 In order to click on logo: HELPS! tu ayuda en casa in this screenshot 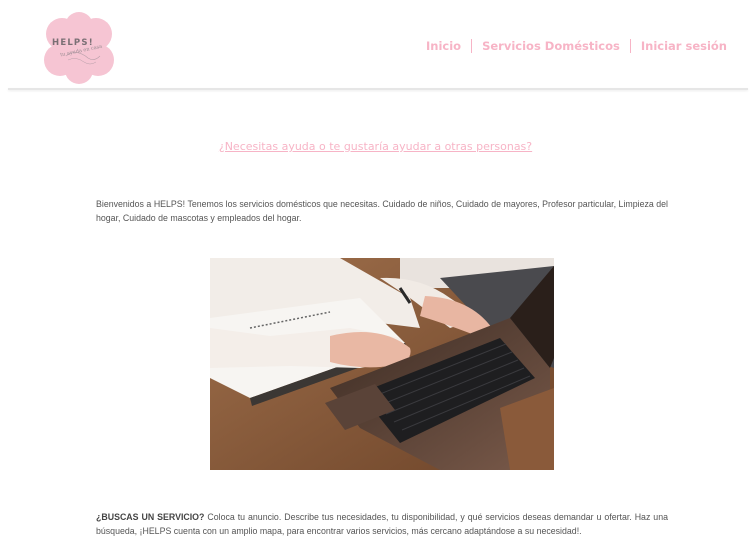, I will do `click(79, 48)`.